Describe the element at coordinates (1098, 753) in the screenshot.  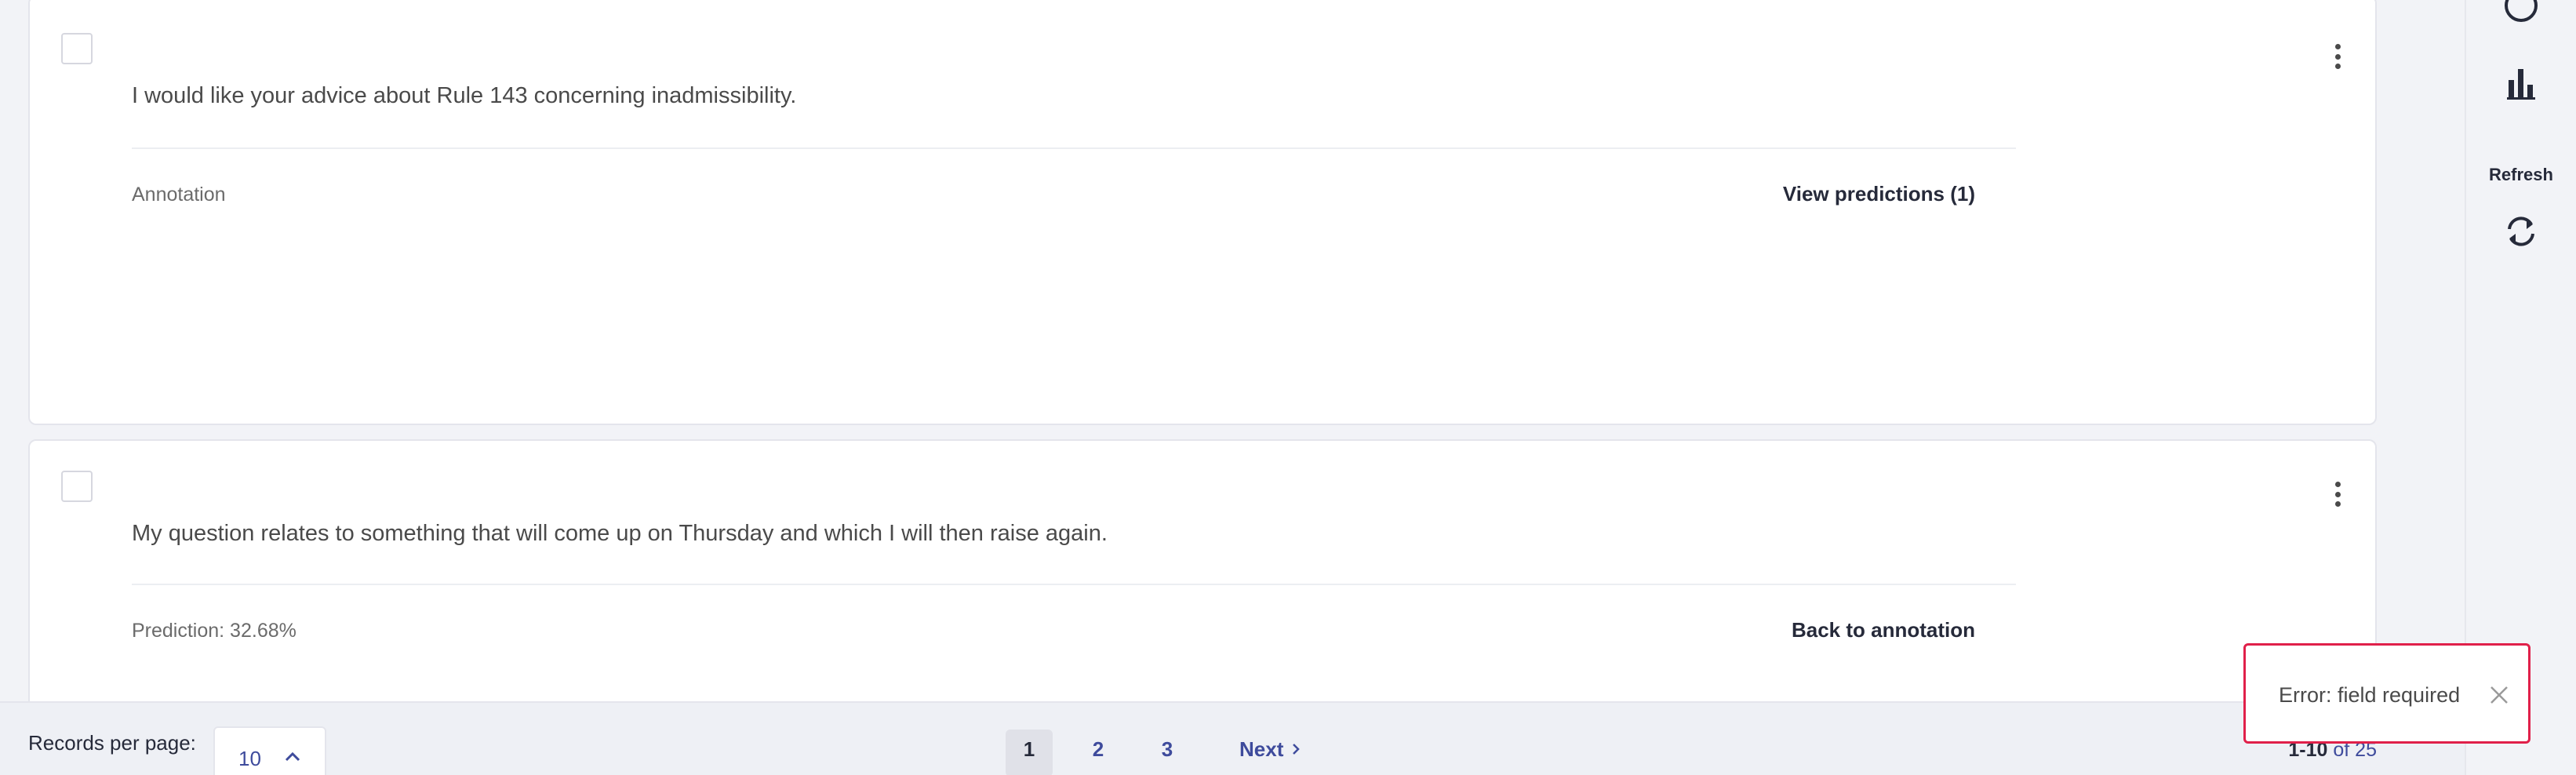
I see `page-button-2: 2` at that location.